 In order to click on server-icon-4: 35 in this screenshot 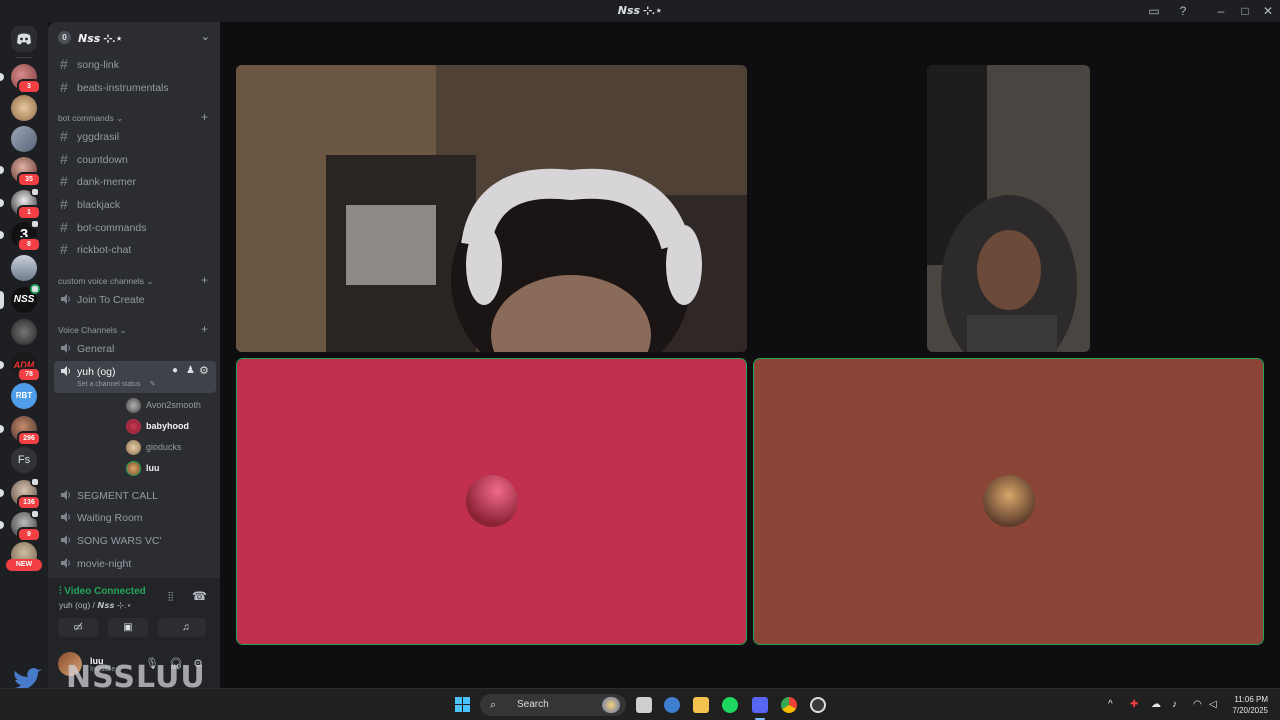, I will do `click(20, 172)`.